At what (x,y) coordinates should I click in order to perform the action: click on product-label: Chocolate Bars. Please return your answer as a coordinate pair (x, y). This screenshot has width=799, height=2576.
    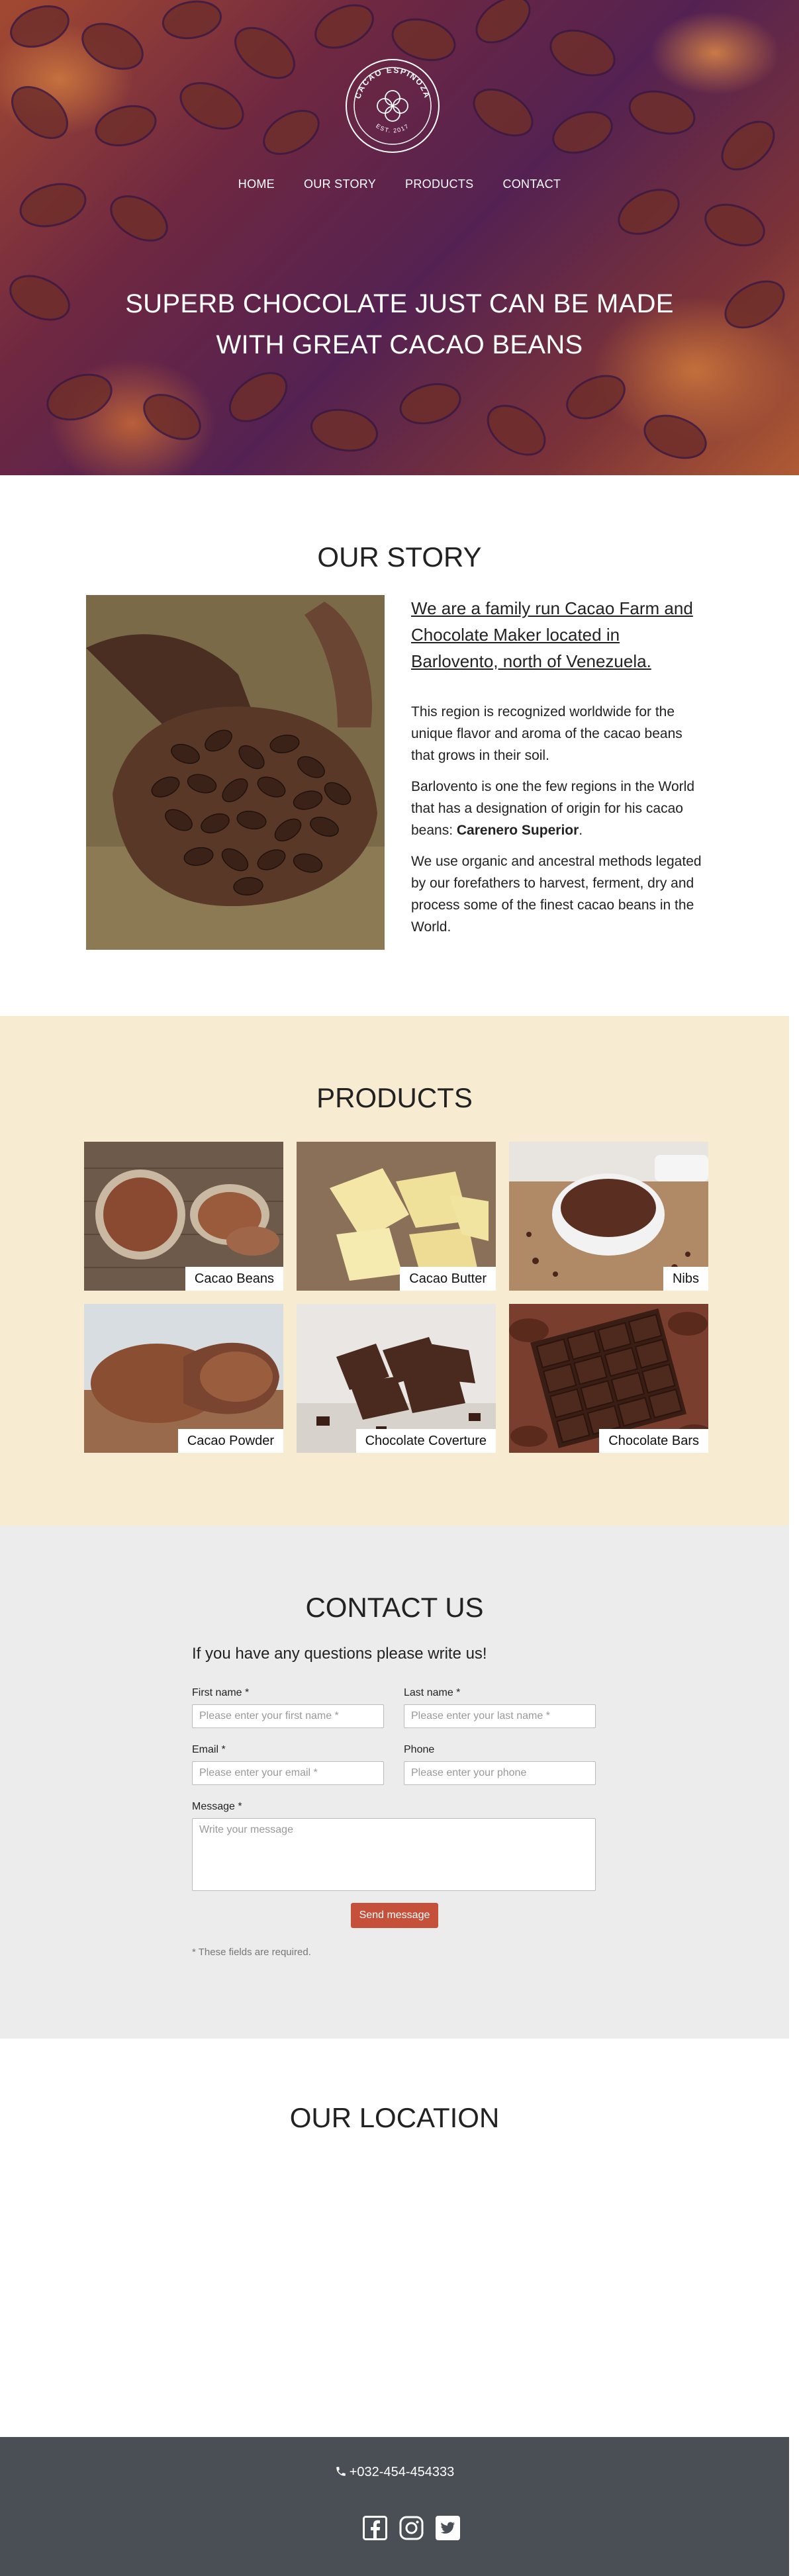
    Looking at the image, I should click on (654, 1441).